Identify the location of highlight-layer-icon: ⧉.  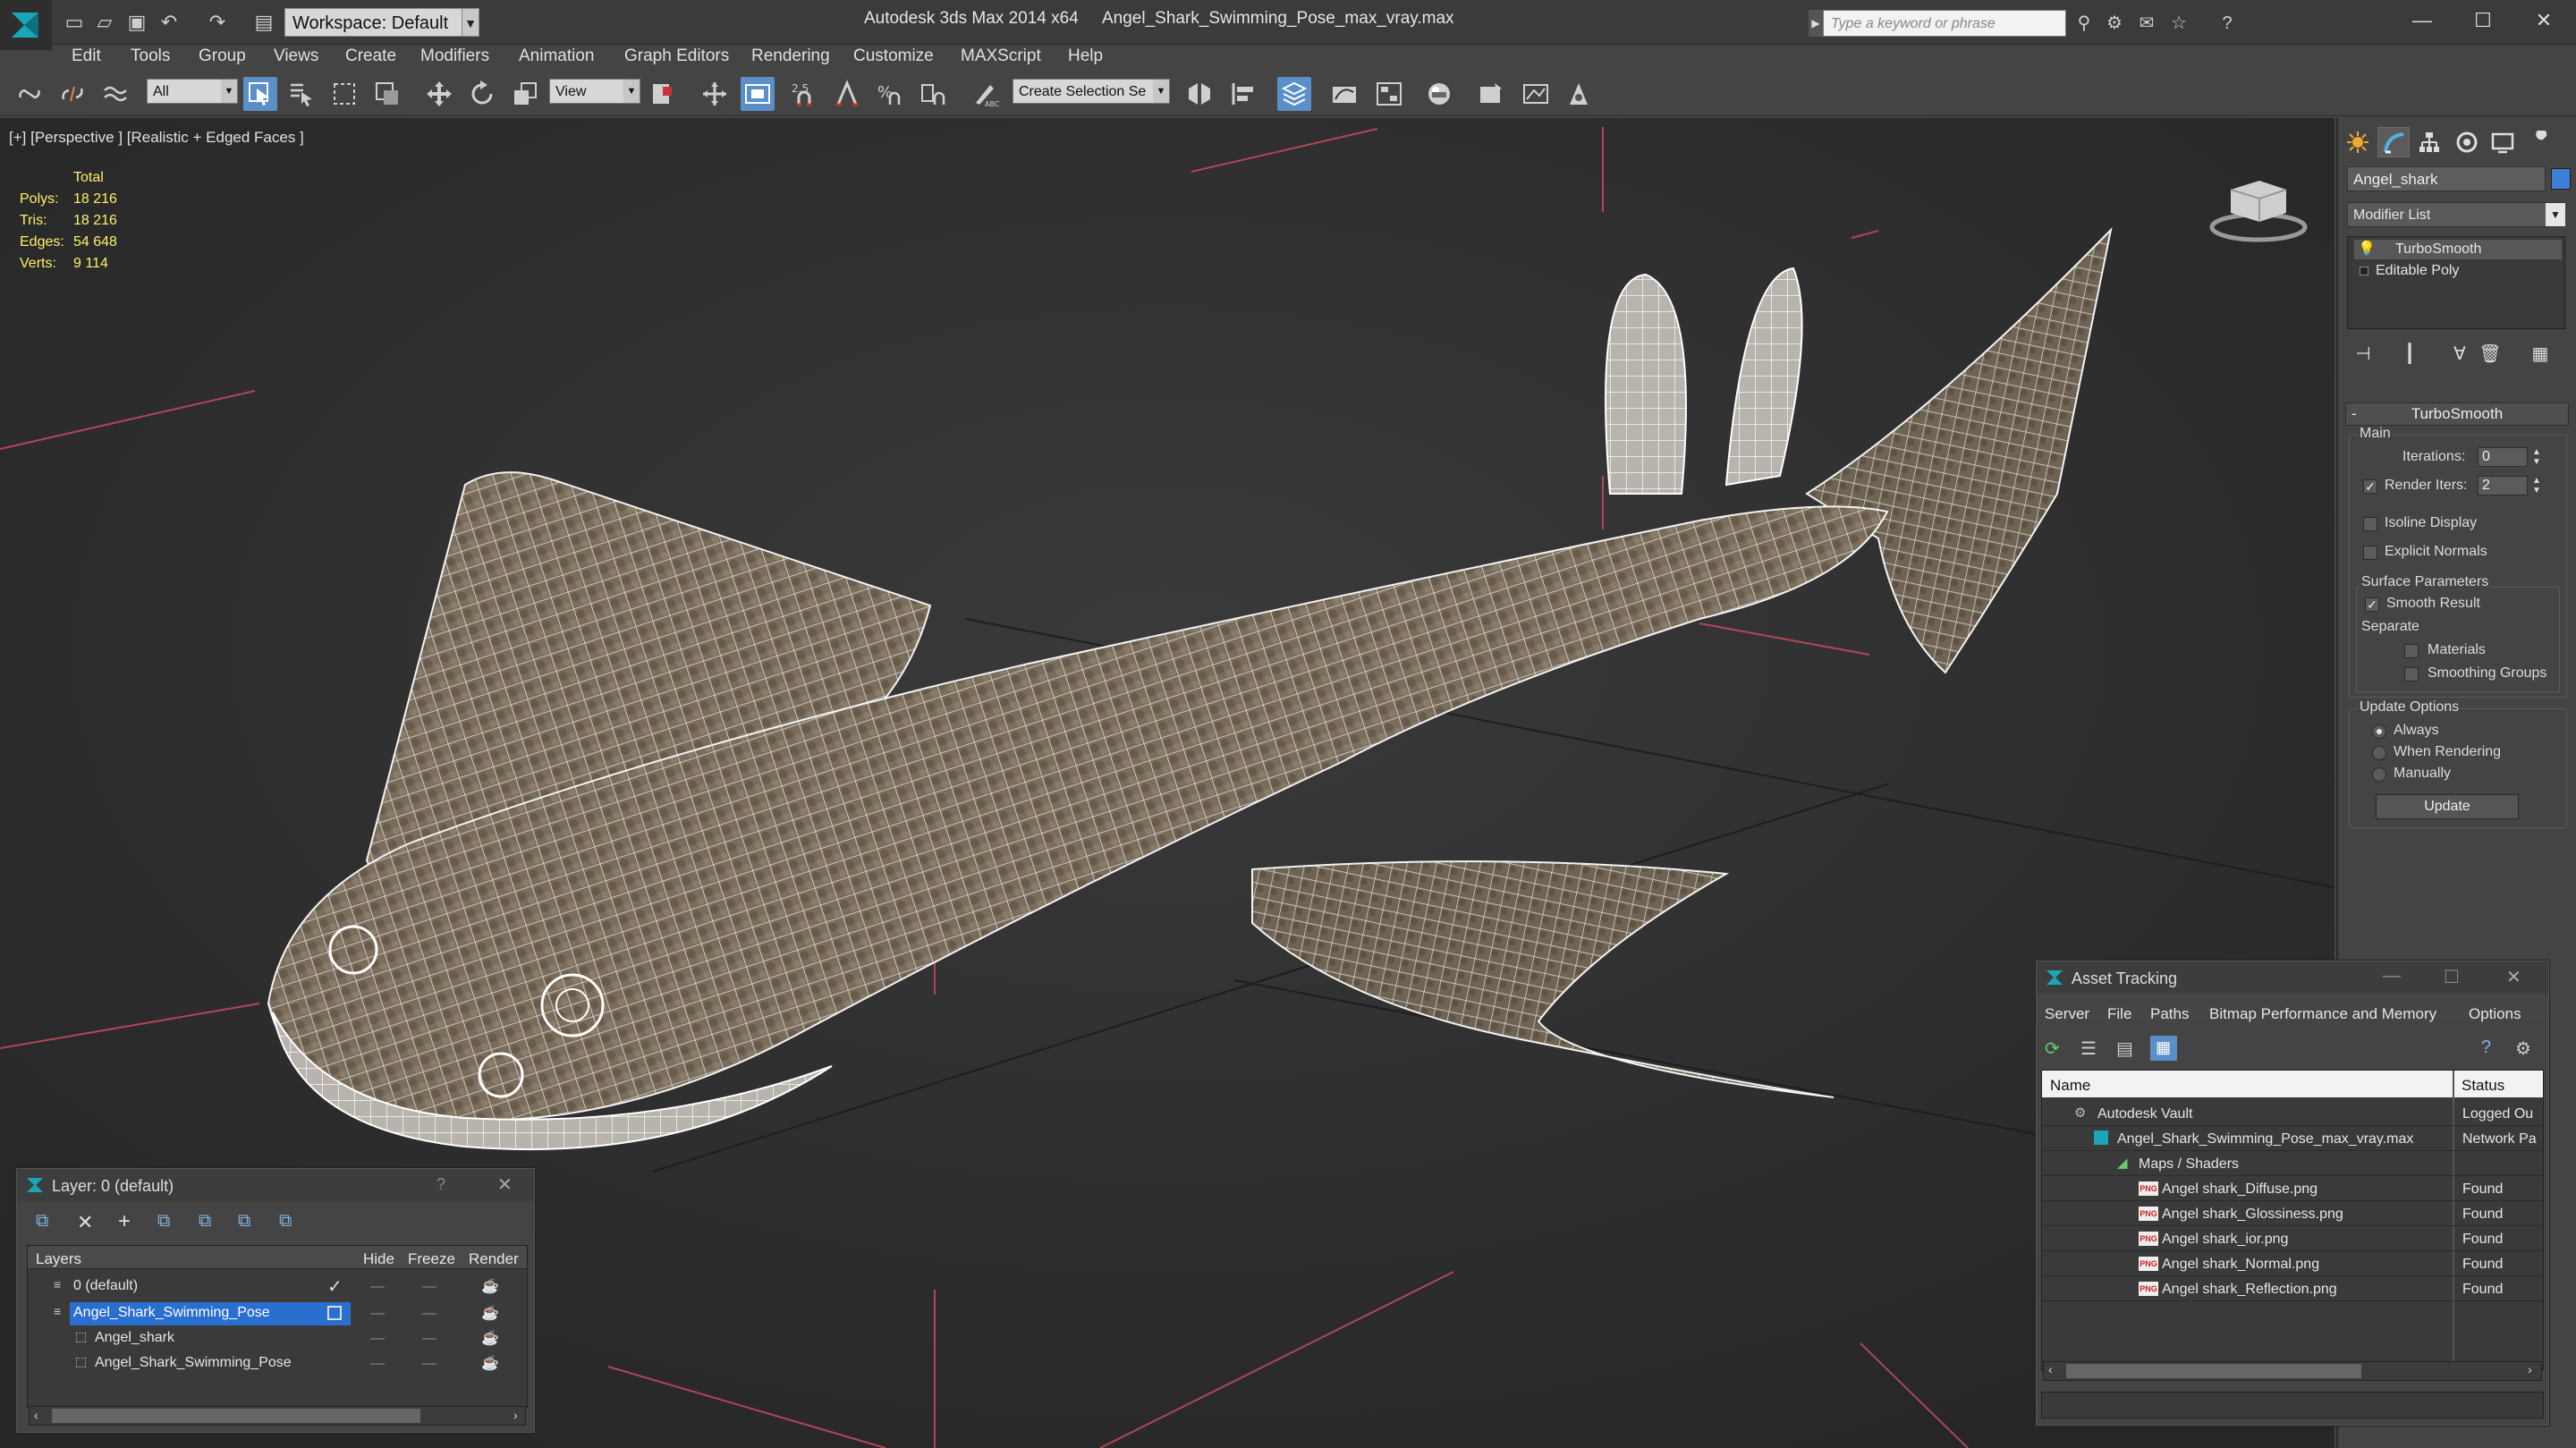
(205, 1221).